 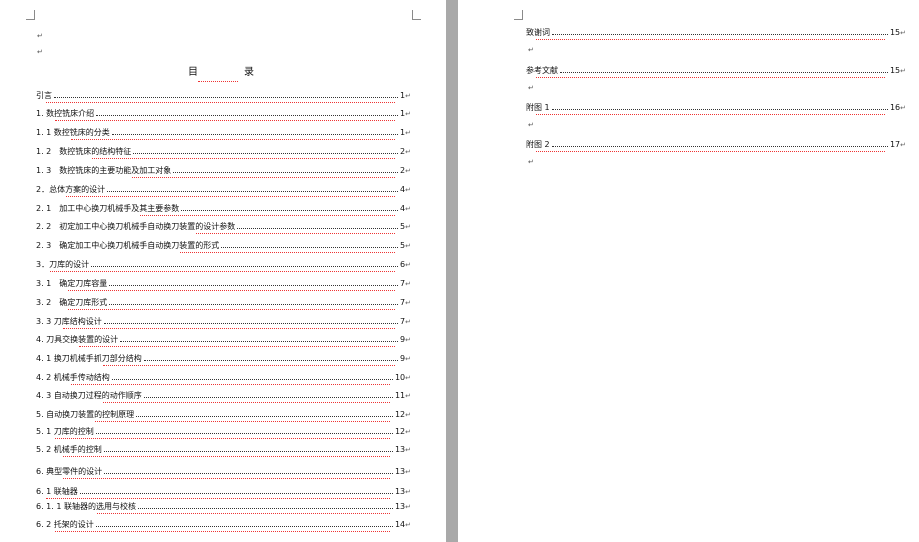 What do you see at coordinates (223, 507) in the screenshot?
I see `toc-entry: 6. 1. 1 联轴器的选用与校核 13↵` at bounding box center [223, 507].